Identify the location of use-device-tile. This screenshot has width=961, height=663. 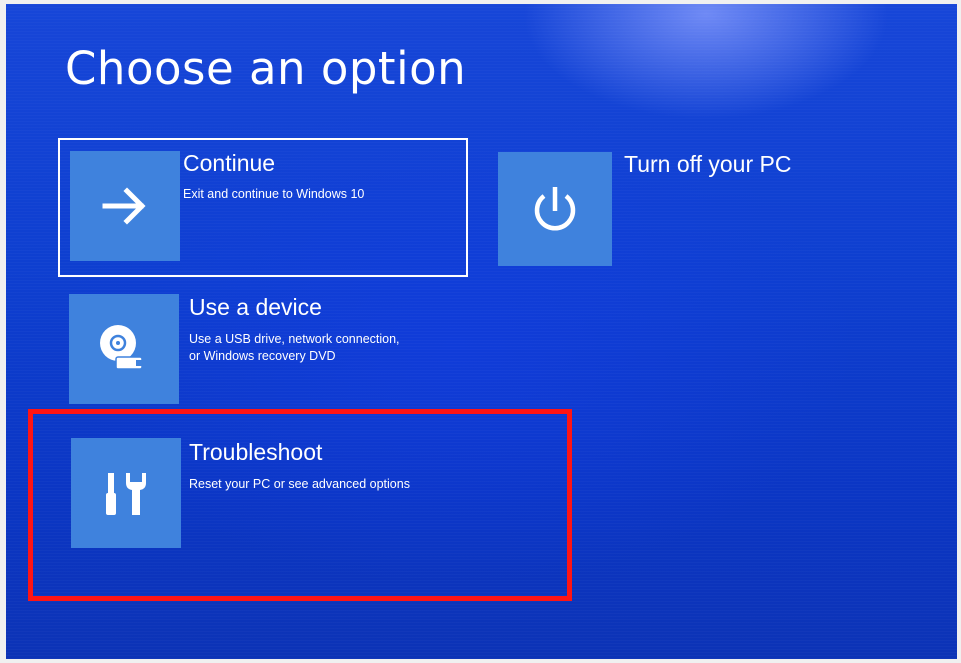
(124, 349).